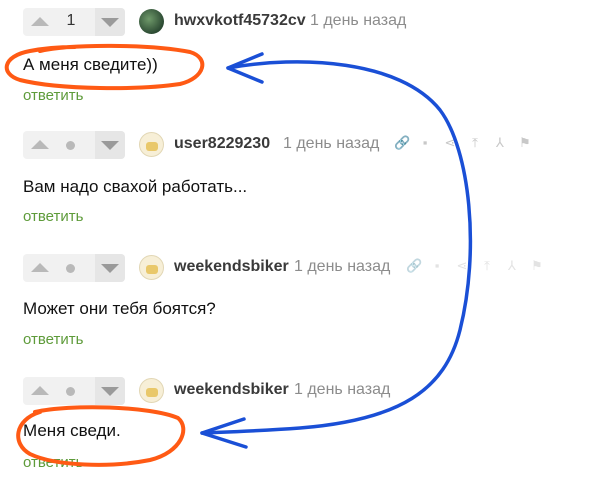  What do you see at coordinates (245, 68) in the screenshot?
I see `blue-arrowhead-top` at bounding box center [245, 68].